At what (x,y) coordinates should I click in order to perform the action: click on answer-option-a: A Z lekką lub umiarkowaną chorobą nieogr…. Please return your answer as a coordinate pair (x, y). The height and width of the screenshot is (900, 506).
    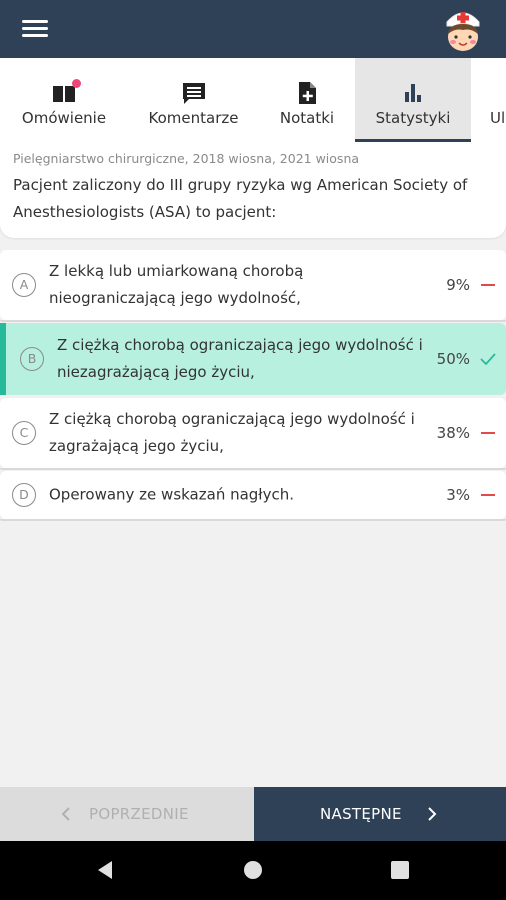
    Looking at the image, I should click on (253, 286).